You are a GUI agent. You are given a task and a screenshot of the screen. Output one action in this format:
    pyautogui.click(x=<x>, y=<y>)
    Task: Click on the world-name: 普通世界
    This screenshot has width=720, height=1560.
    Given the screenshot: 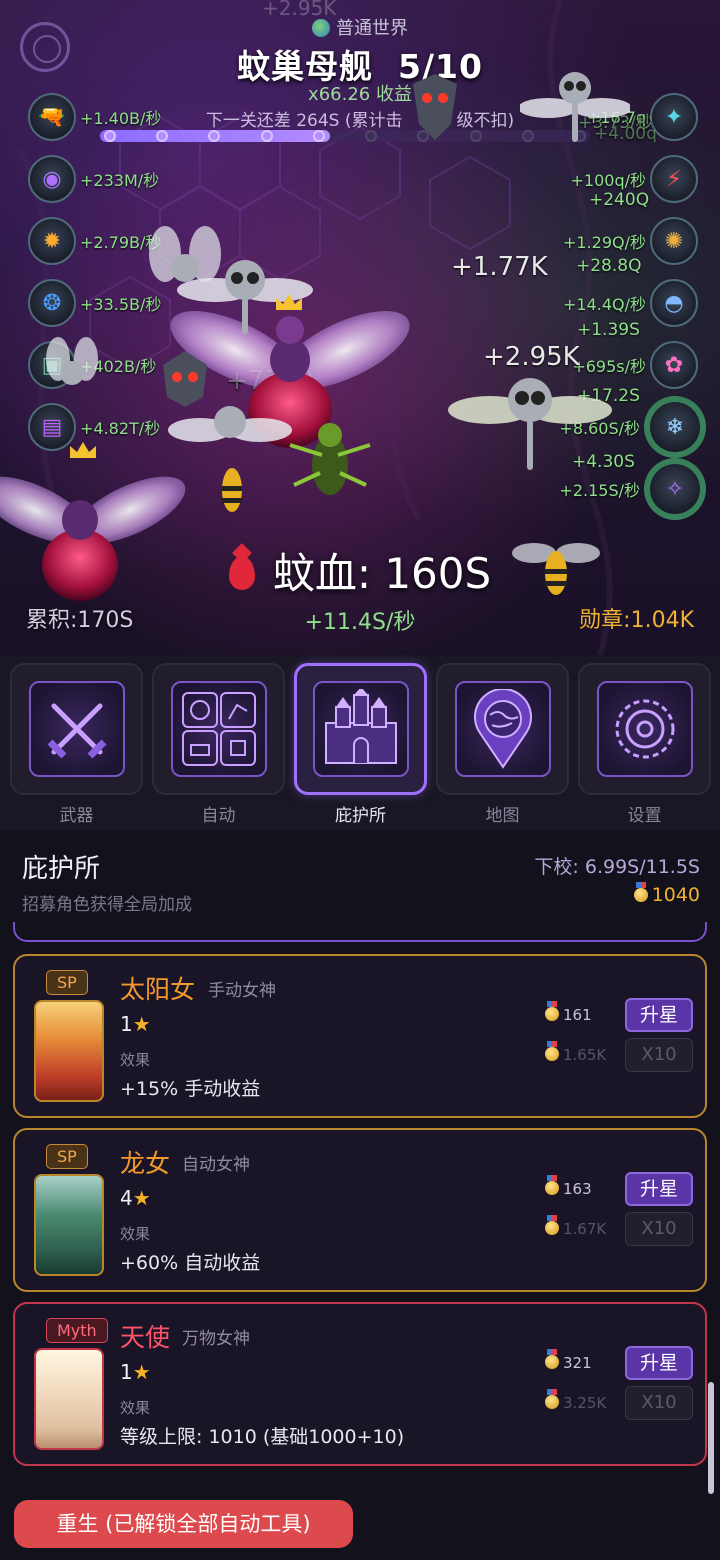 What is the action you would take?
    pyautogui.click(x=372, y=28)
    